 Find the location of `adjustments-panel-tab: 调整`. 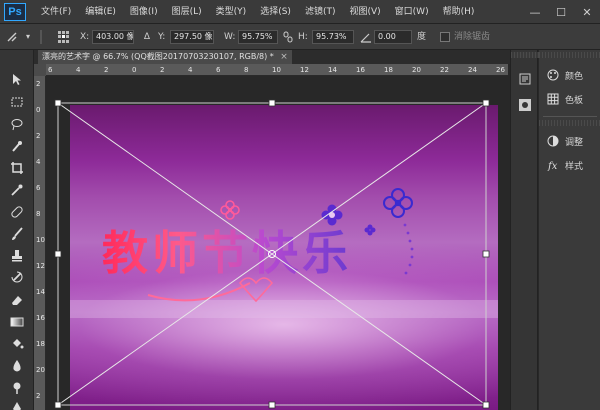

adjustments-panel-tab: 调整 is located at coordinates (569, 141).